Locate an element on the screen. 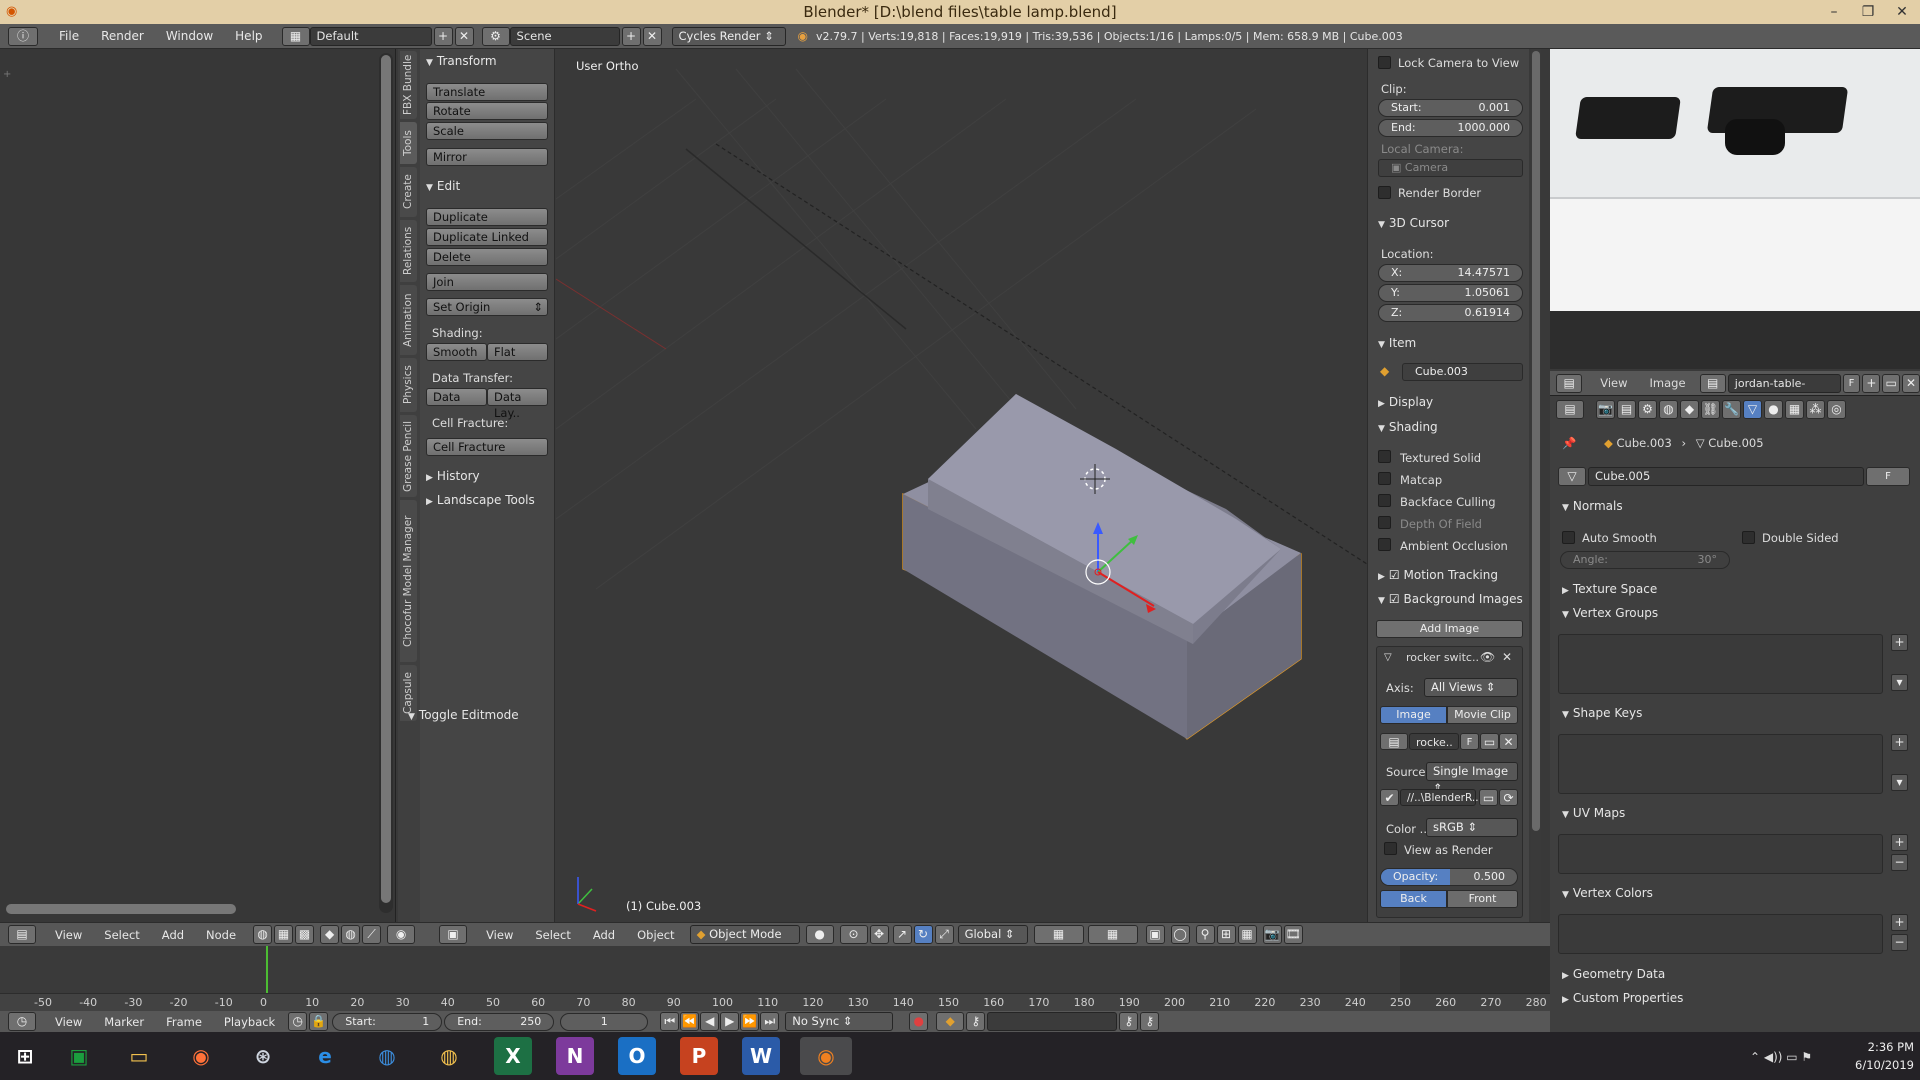  lock-camera-checkbox is located at coordinates (1384, 62).